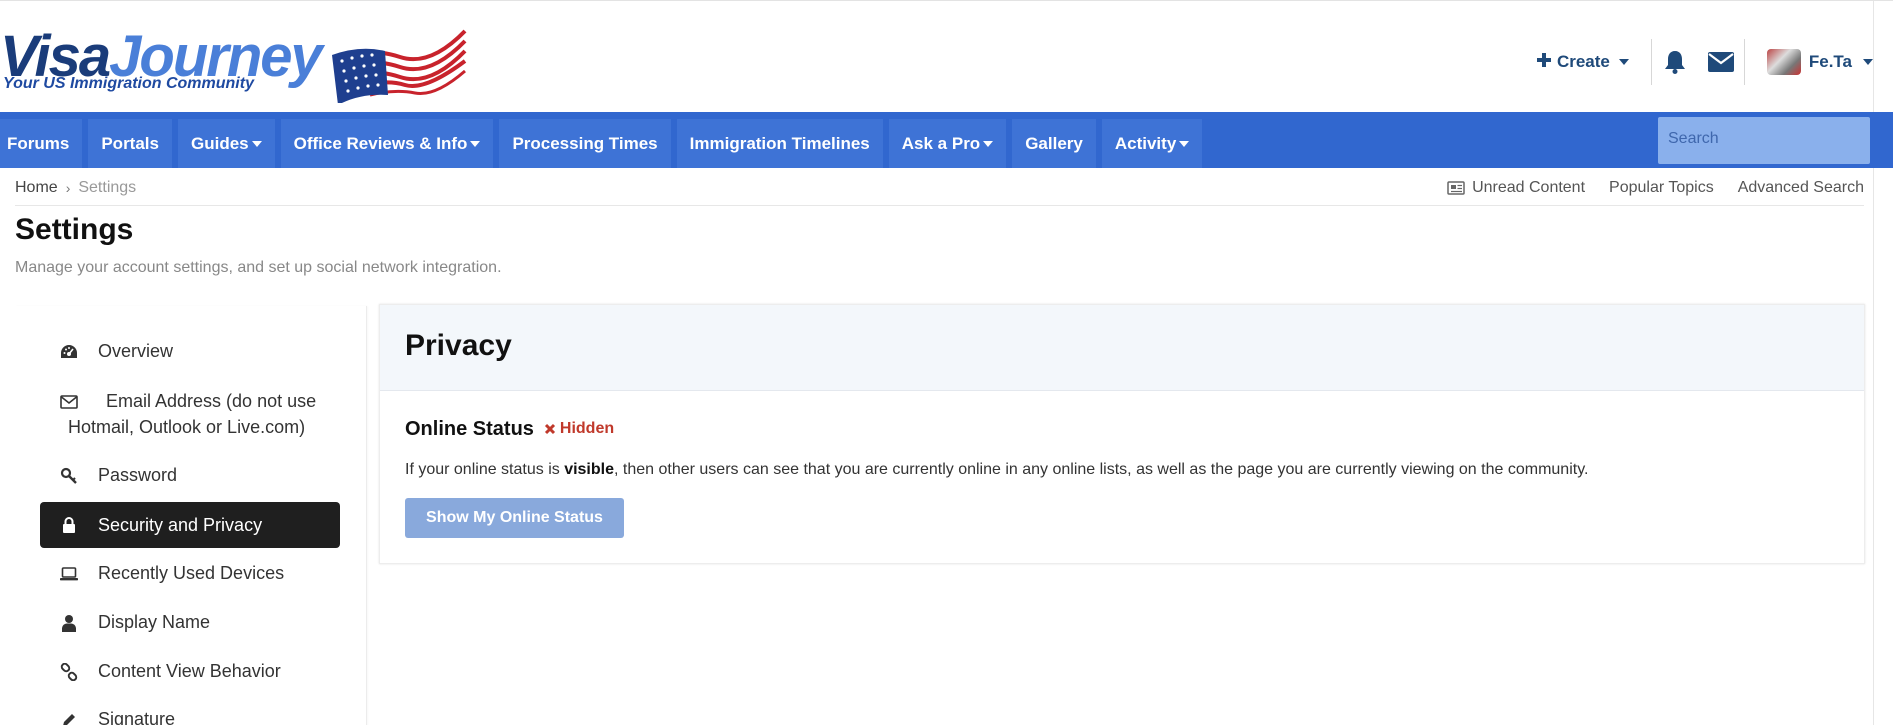  What do you see at coordinates (1122, 348) in the screenshot?
I see `panel-header: Privacy` at bounding box center [1122, 348].